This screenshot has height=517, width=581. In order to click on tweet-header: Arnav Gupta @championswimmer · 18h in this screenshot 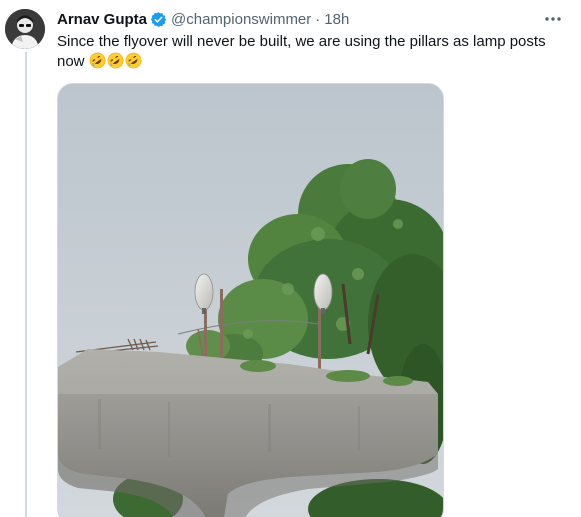, I will do `click(203, 19)`.